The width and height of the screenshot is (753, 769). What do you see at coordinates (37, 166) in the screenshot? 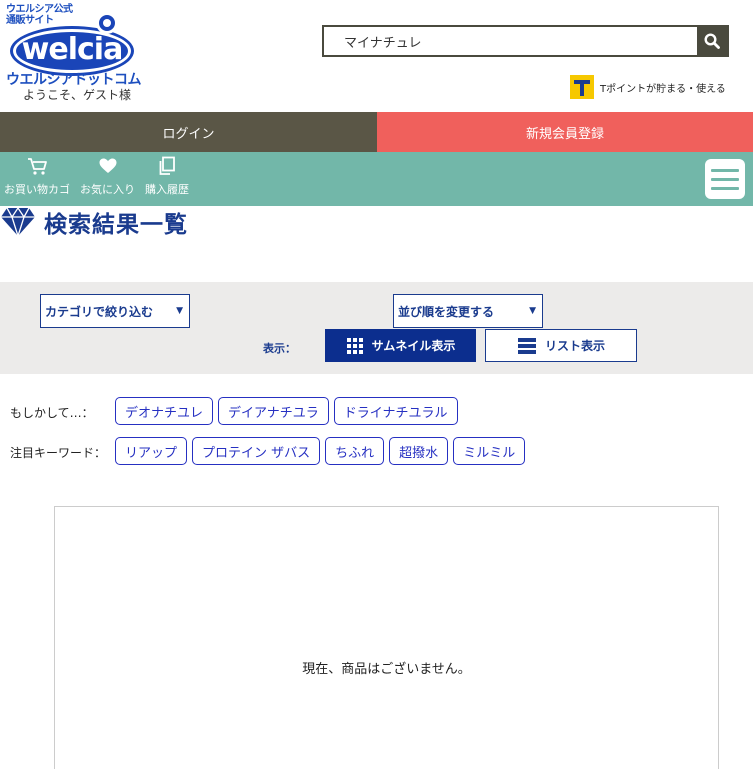
I see `cart-icon` at bounding box center [37, 166].